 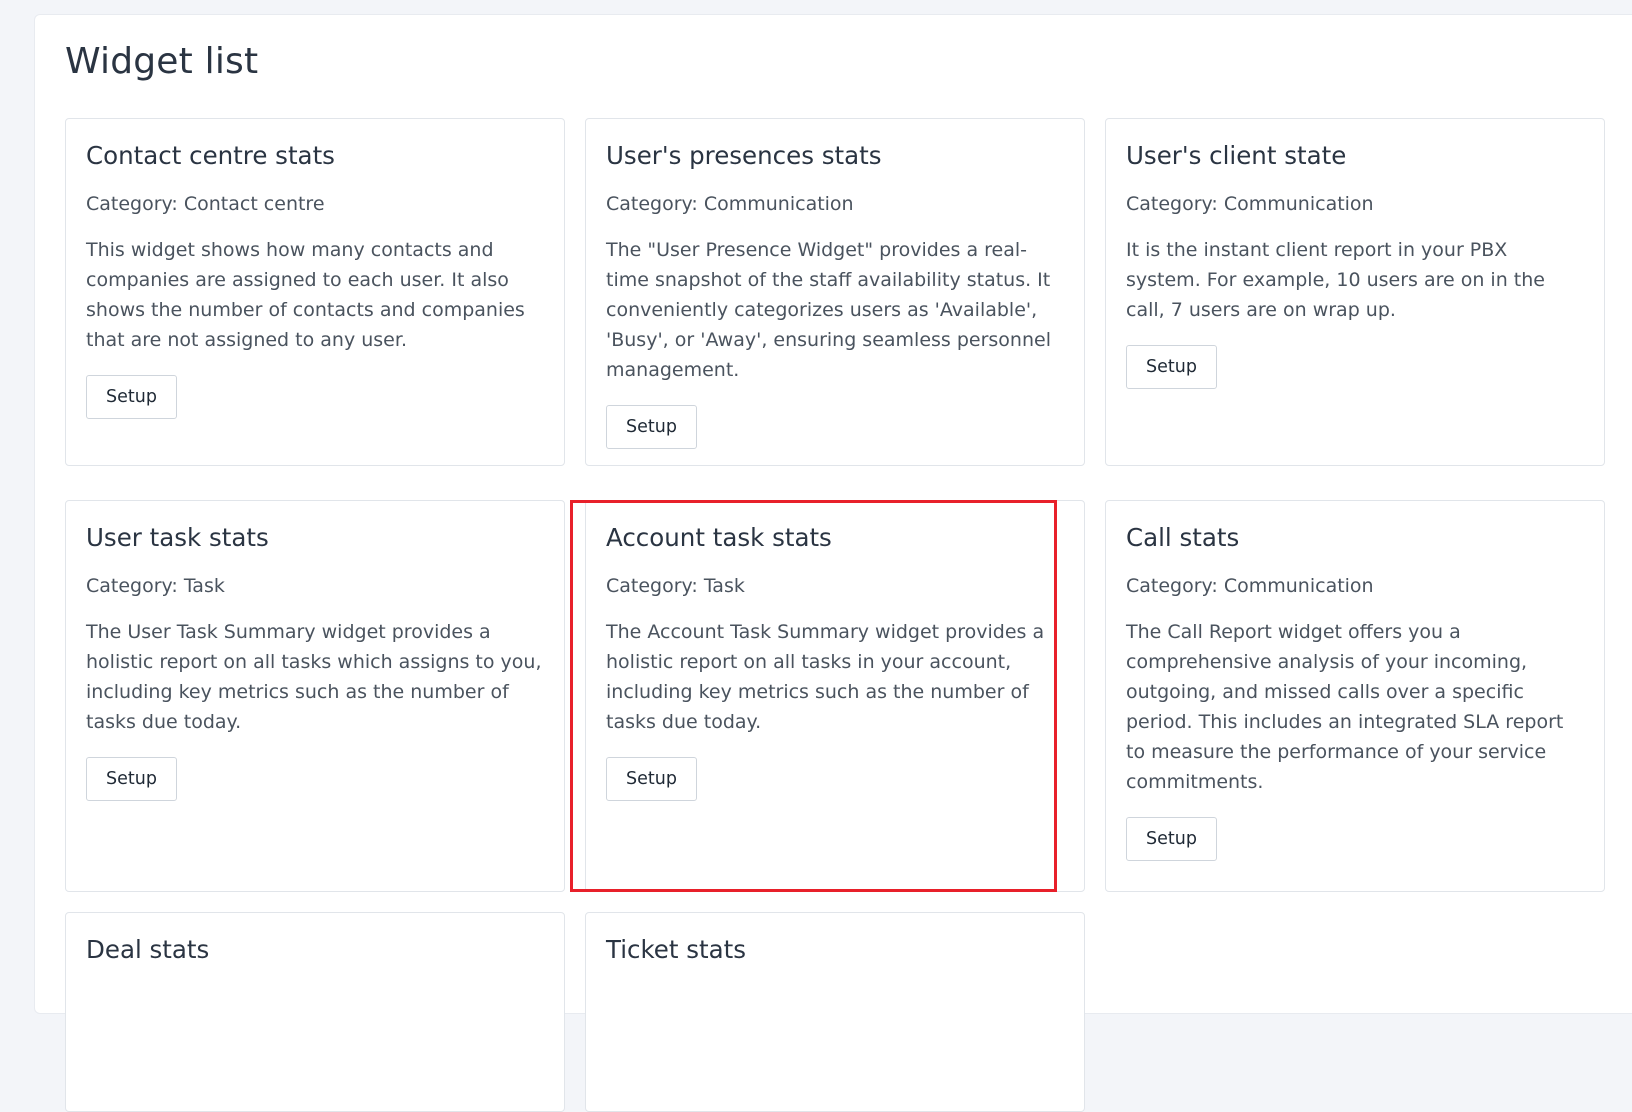 What do you see at coordinates (162, 61) in the screenshot?
I see `page-title: Widget list` at bounding box center [162, 61].